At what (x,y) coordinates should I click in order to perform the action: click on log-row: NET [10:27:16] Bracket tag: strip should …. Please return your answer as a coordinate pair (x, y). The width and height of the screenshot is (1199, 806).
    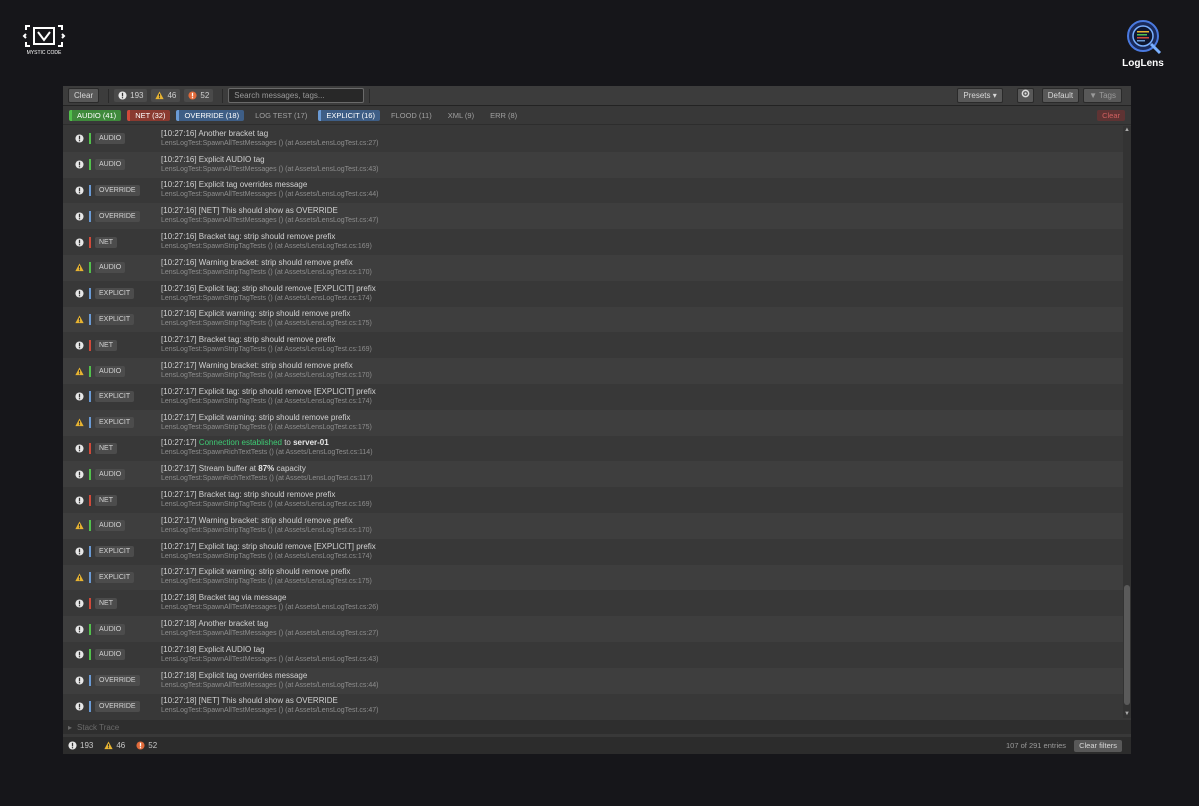
    Looking at the image, I should click on (593, 242).